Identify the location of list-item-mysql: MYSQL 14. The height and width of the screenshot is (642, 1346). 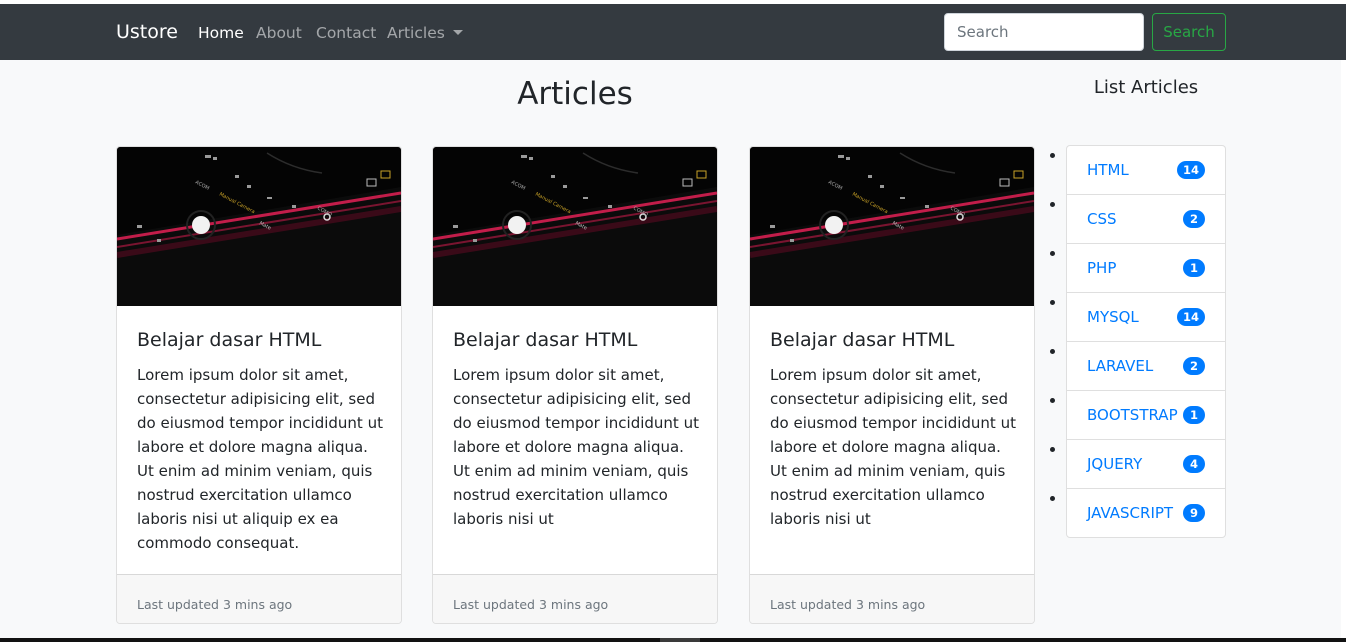
(1146, 316).